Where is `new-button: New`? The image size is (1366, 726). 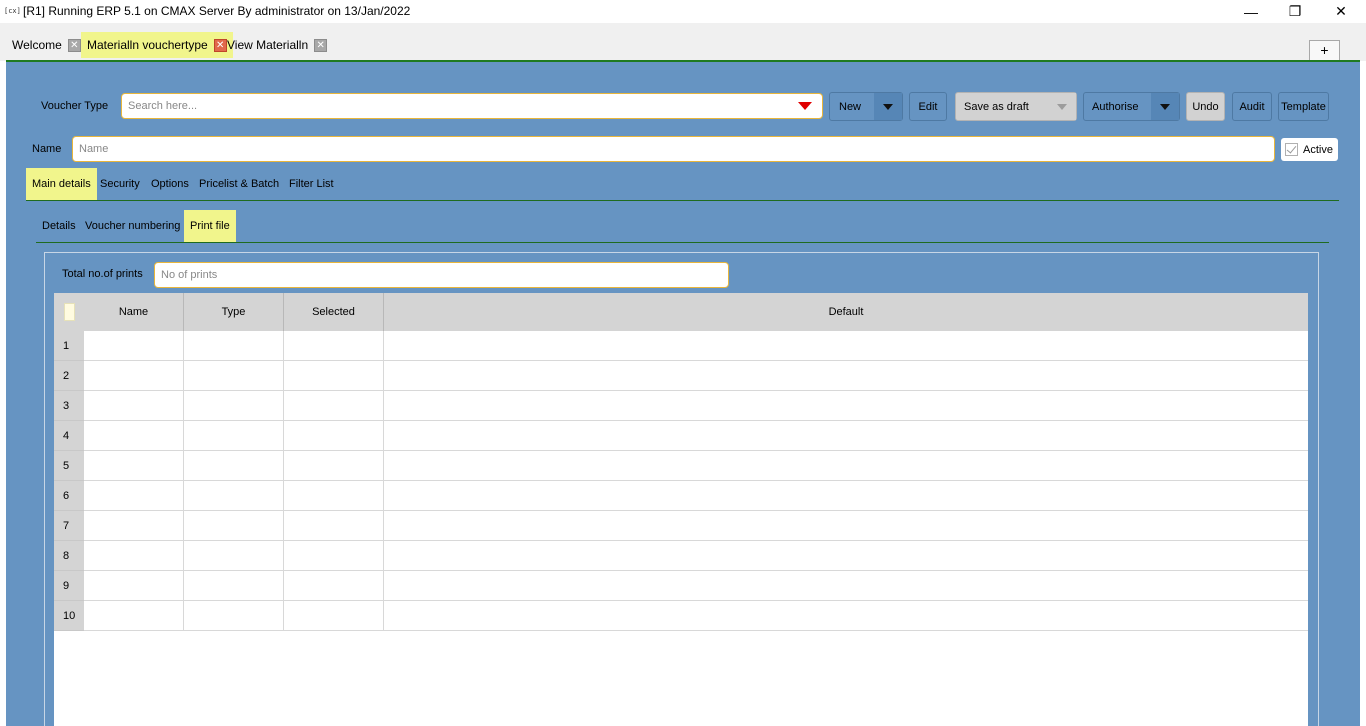
new-button: New is located at coordinates (866, 106).